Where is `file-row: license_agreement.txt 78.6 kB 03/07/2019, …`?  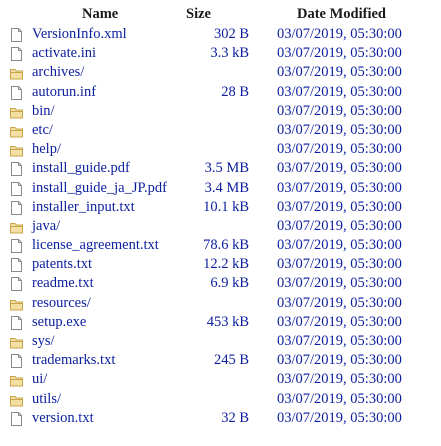 file-row: license_agreement.txt 78.6 kB 03/07/2019, … is located at coordinates (220, 246).